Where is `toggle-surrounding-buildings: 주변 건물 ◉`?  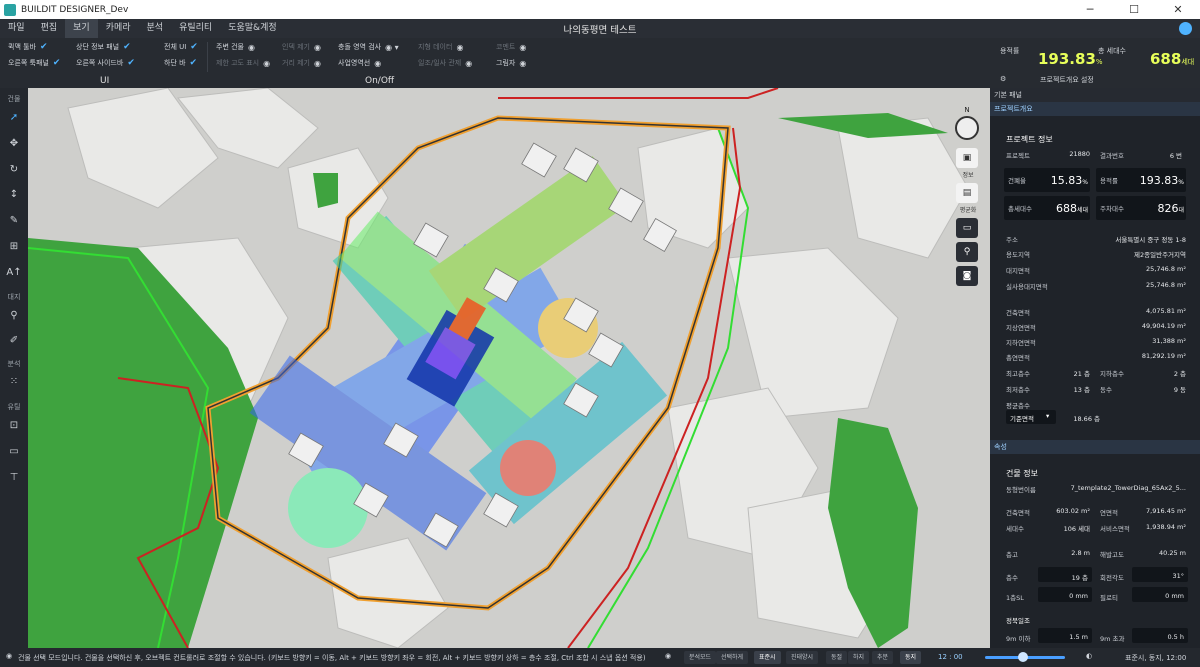 toggle-surrounding-buildings: 주변 건물 ◉ is located at coordinates (235, 47).